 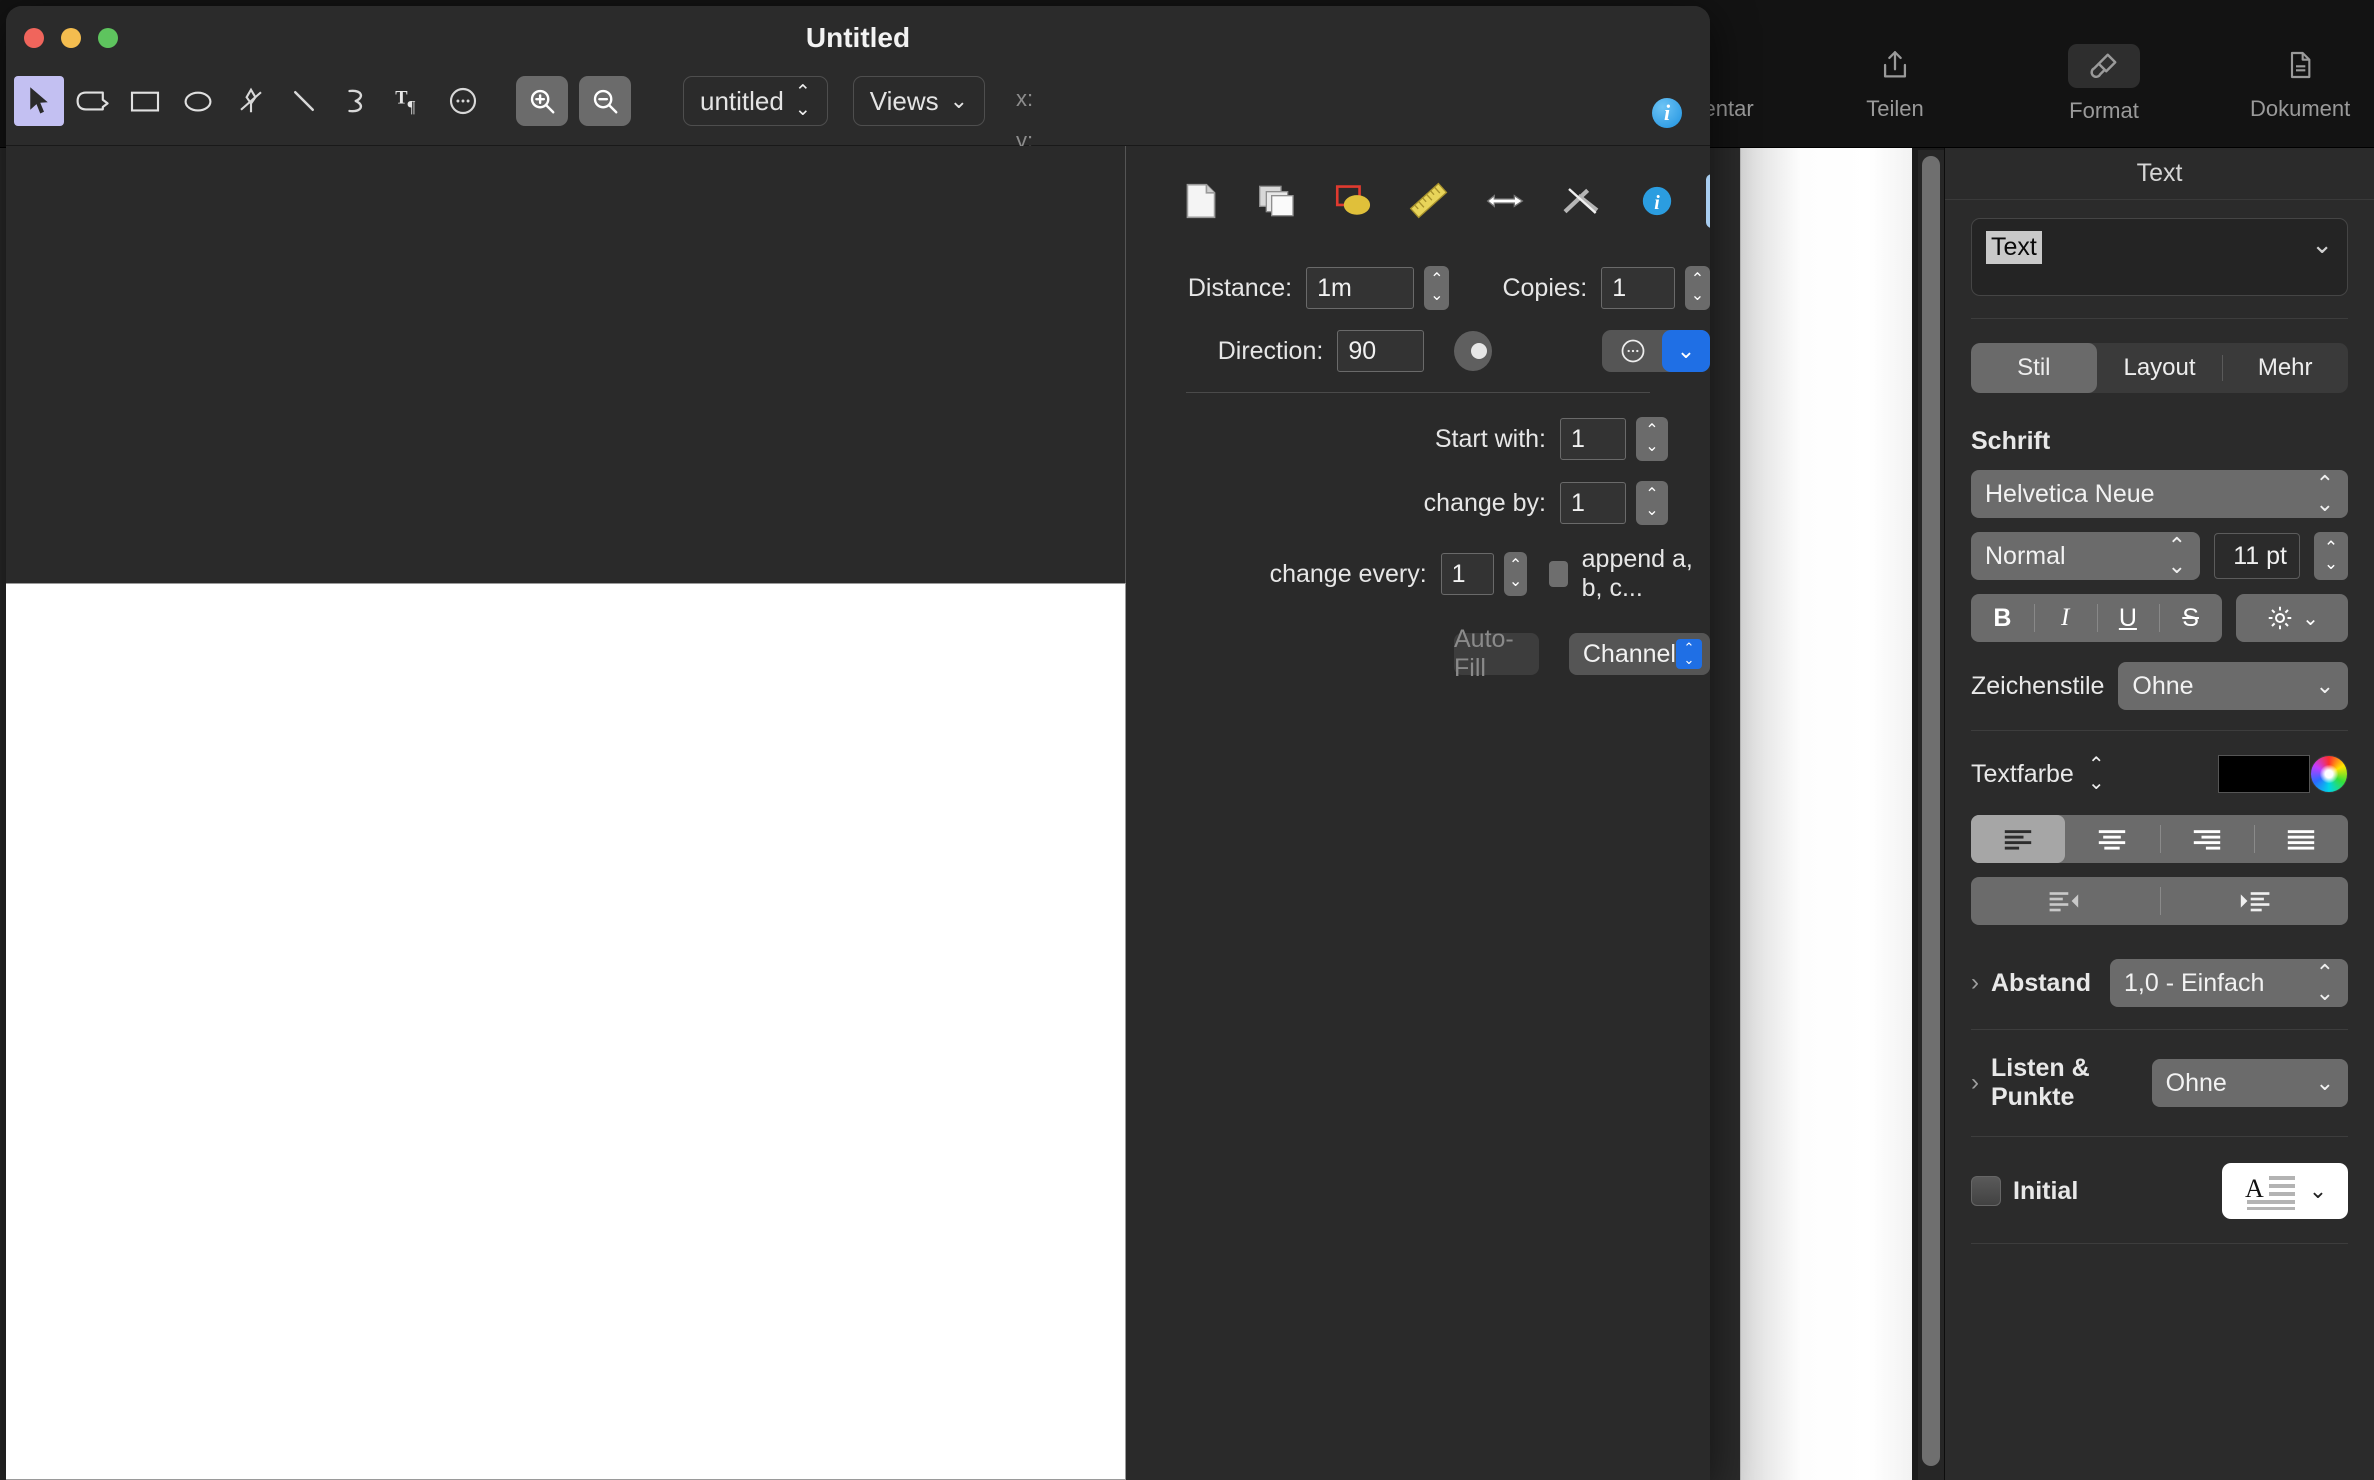 I want to click on object-type-select: Text ⌄, so click(x=2159, y=257).